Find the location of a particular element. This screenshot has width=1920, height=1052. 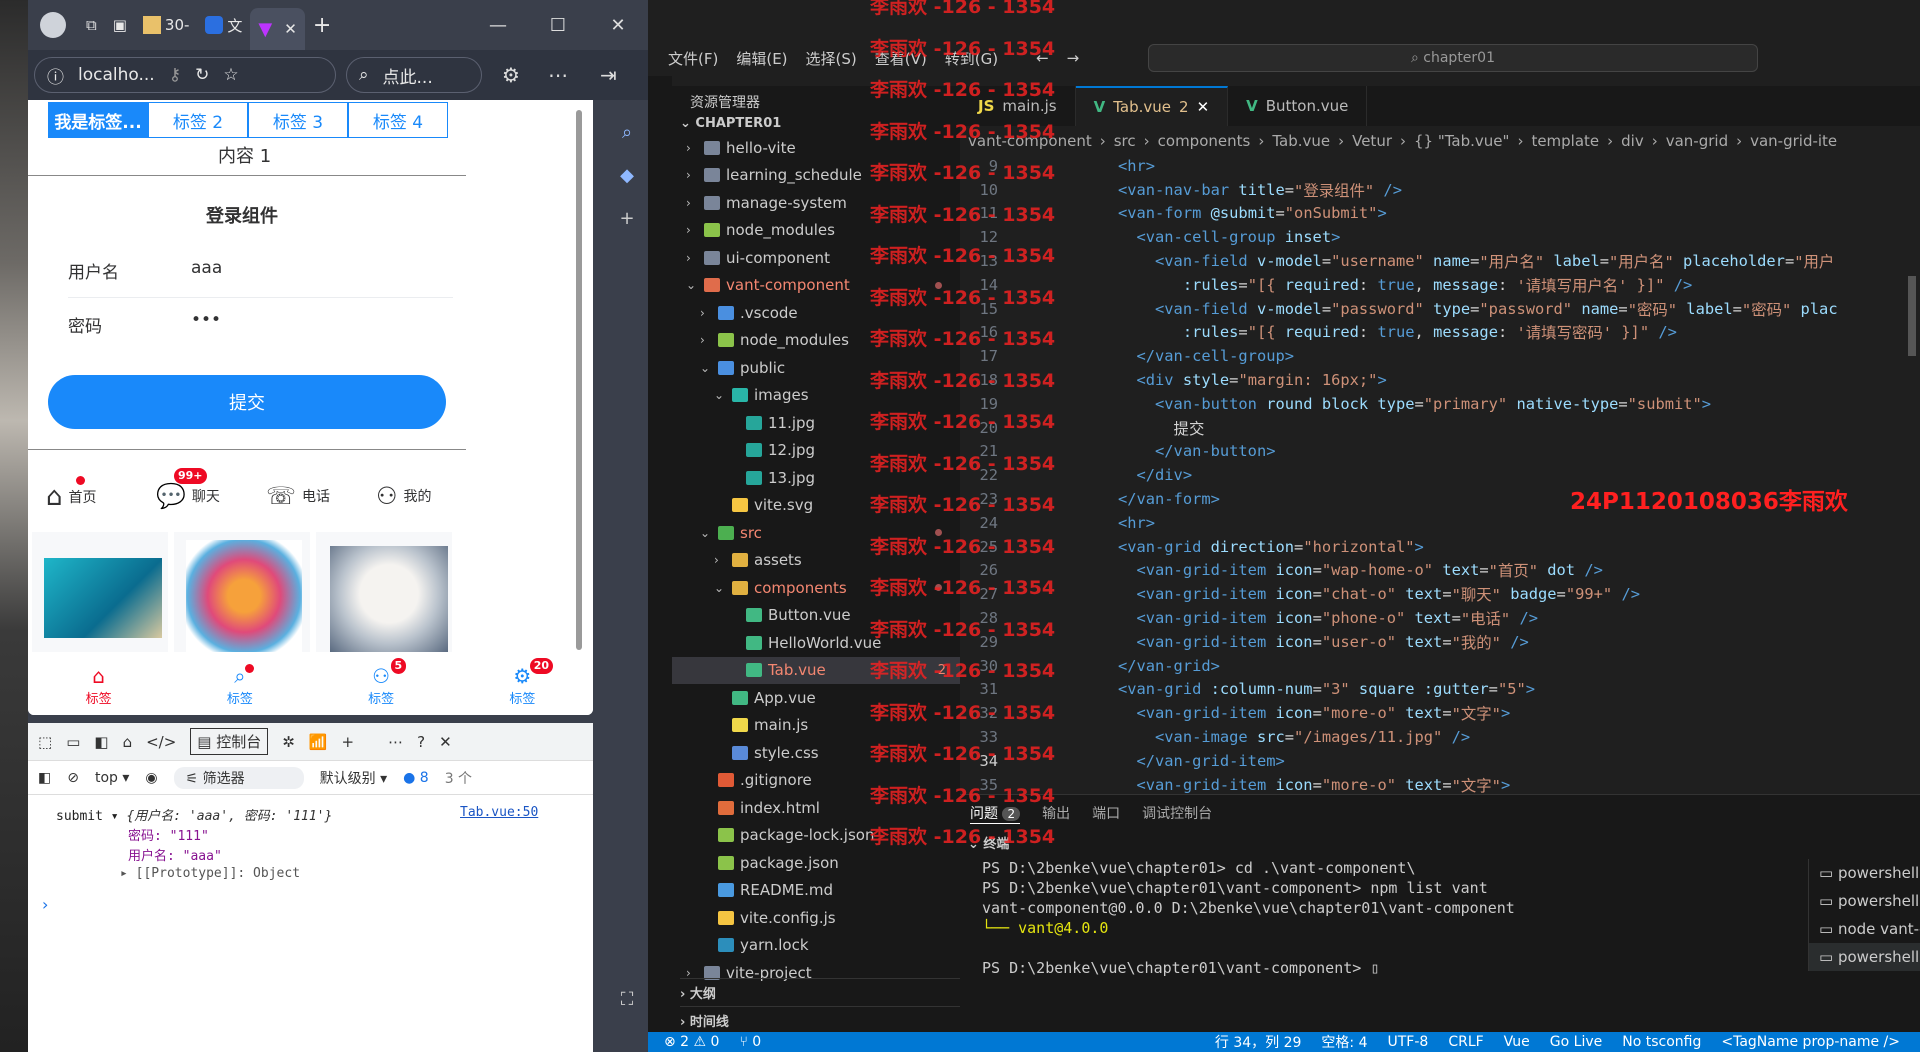

back-icon: ← is located at coordinates (1042, 58).